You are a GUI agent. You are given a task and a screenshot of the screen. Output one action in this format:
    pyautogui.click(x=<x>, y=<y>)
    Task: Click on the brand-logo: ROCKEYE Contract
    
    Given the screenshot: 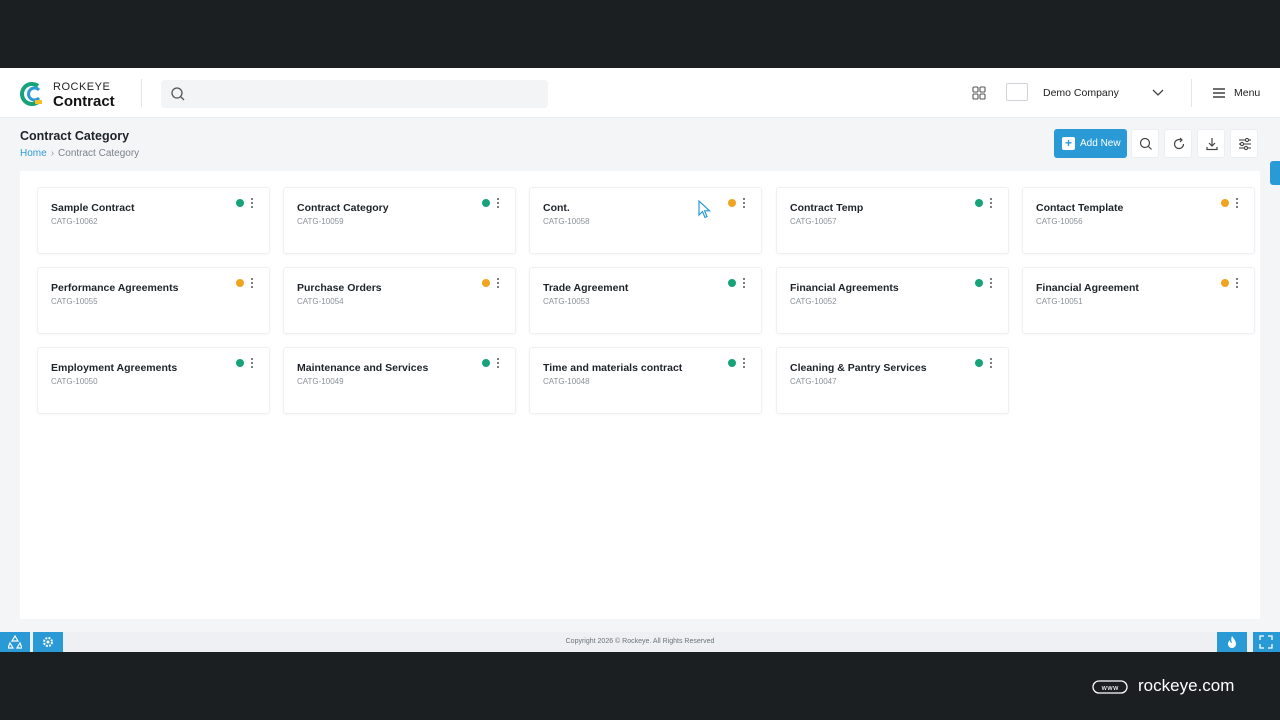 What is the action you would take?
    pyautogui.click(x=78, y=95)
    